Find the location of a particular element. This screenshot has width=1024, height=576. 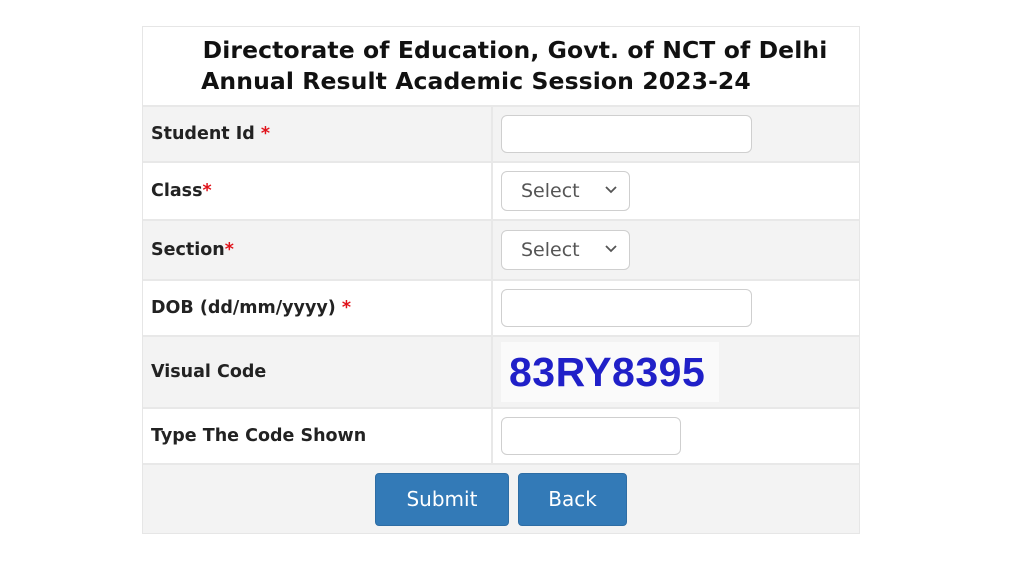

section-select: Select is located at coordinates (565, 250).